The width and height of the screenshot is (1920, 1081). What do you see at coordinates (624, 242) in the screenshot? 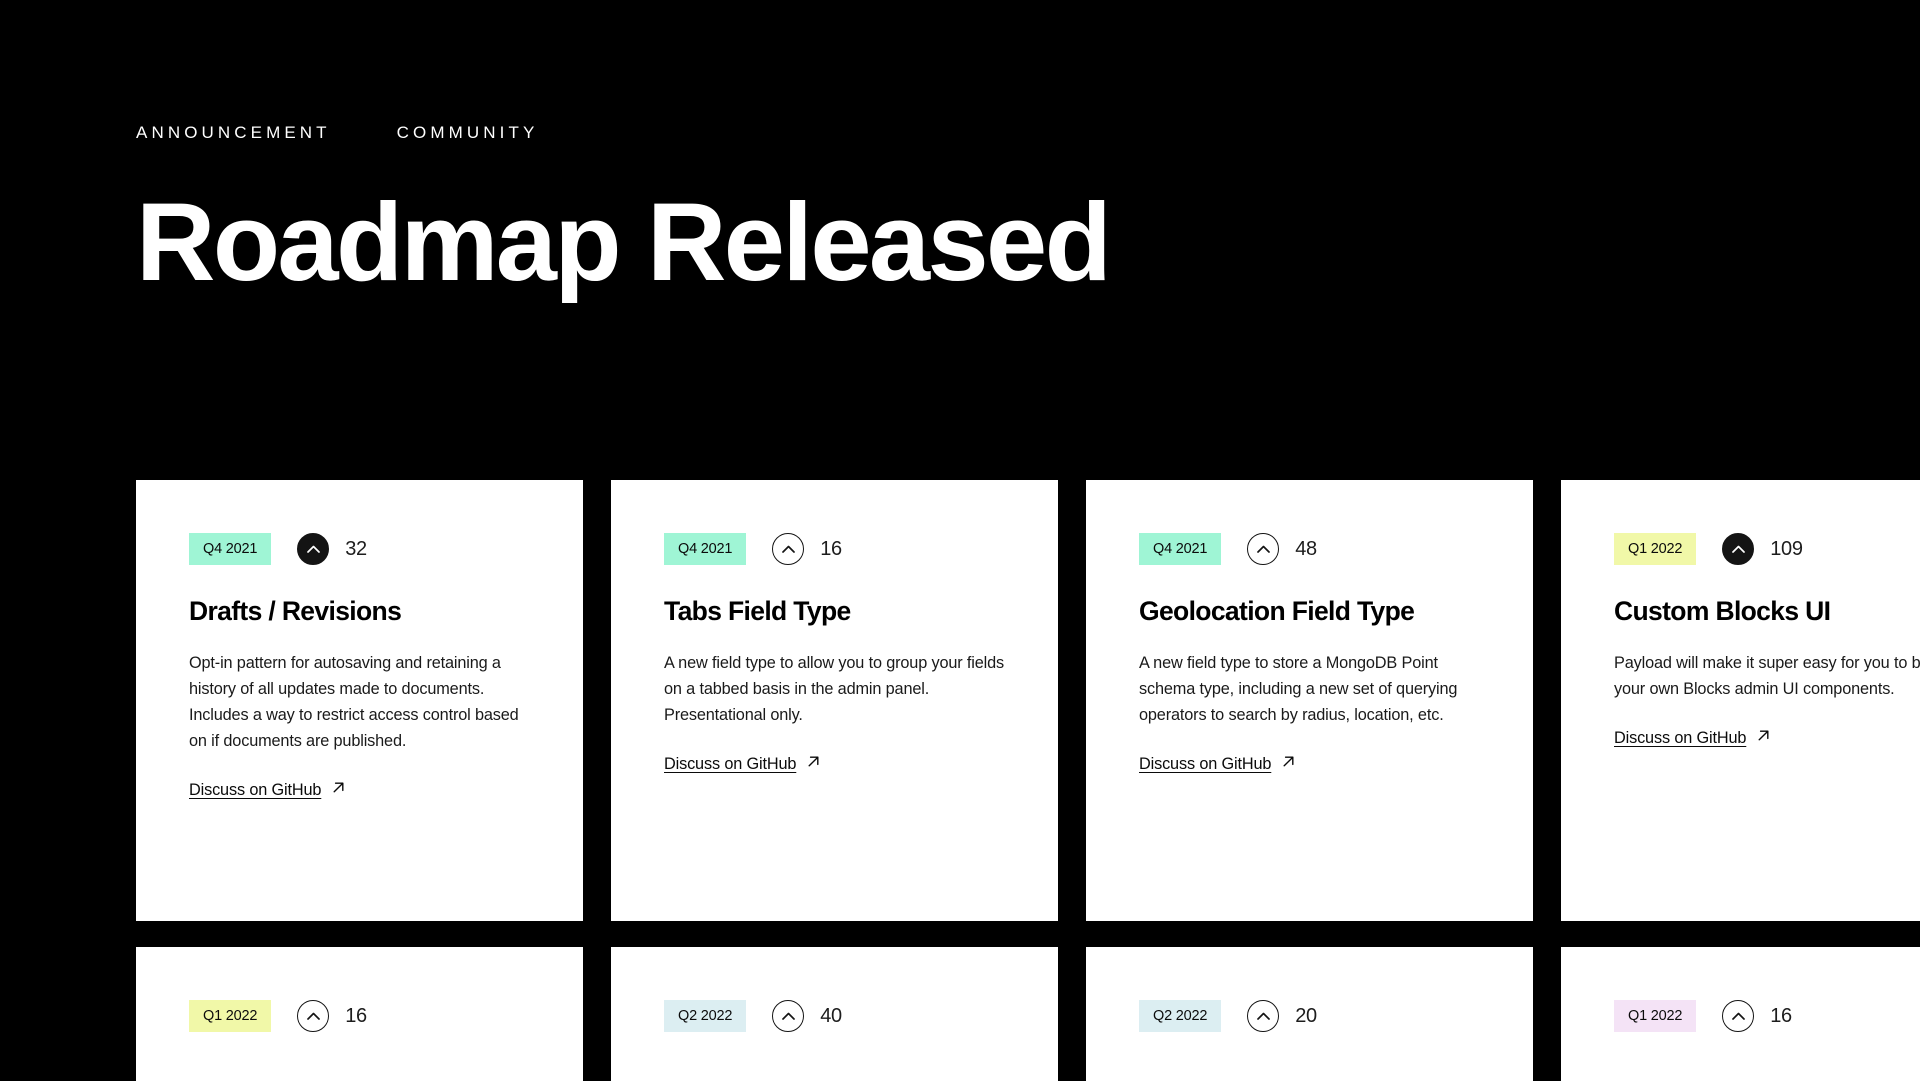
I see `page-title: Roadmap Released` at bounding box center [624, 242].